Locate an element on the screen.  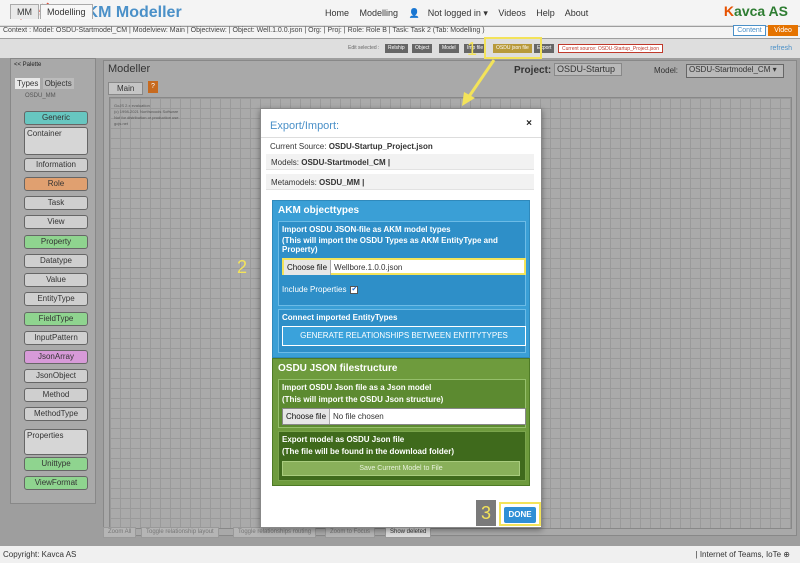
palette-tabs: Types Objects is located at coordinates (44, 83).